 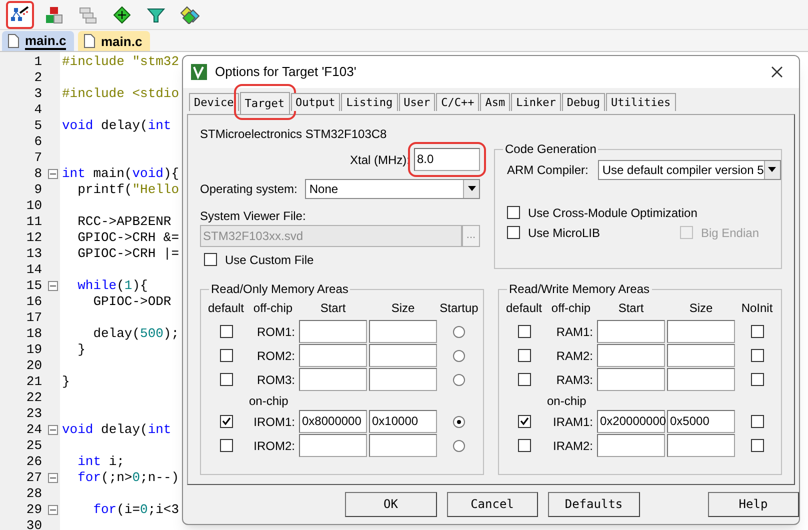 What do you see at coordinates (689, 170) in the screenshot?
I see `compiler-dropdown: Use default compiler version 5` at bounding box center [689, 170].